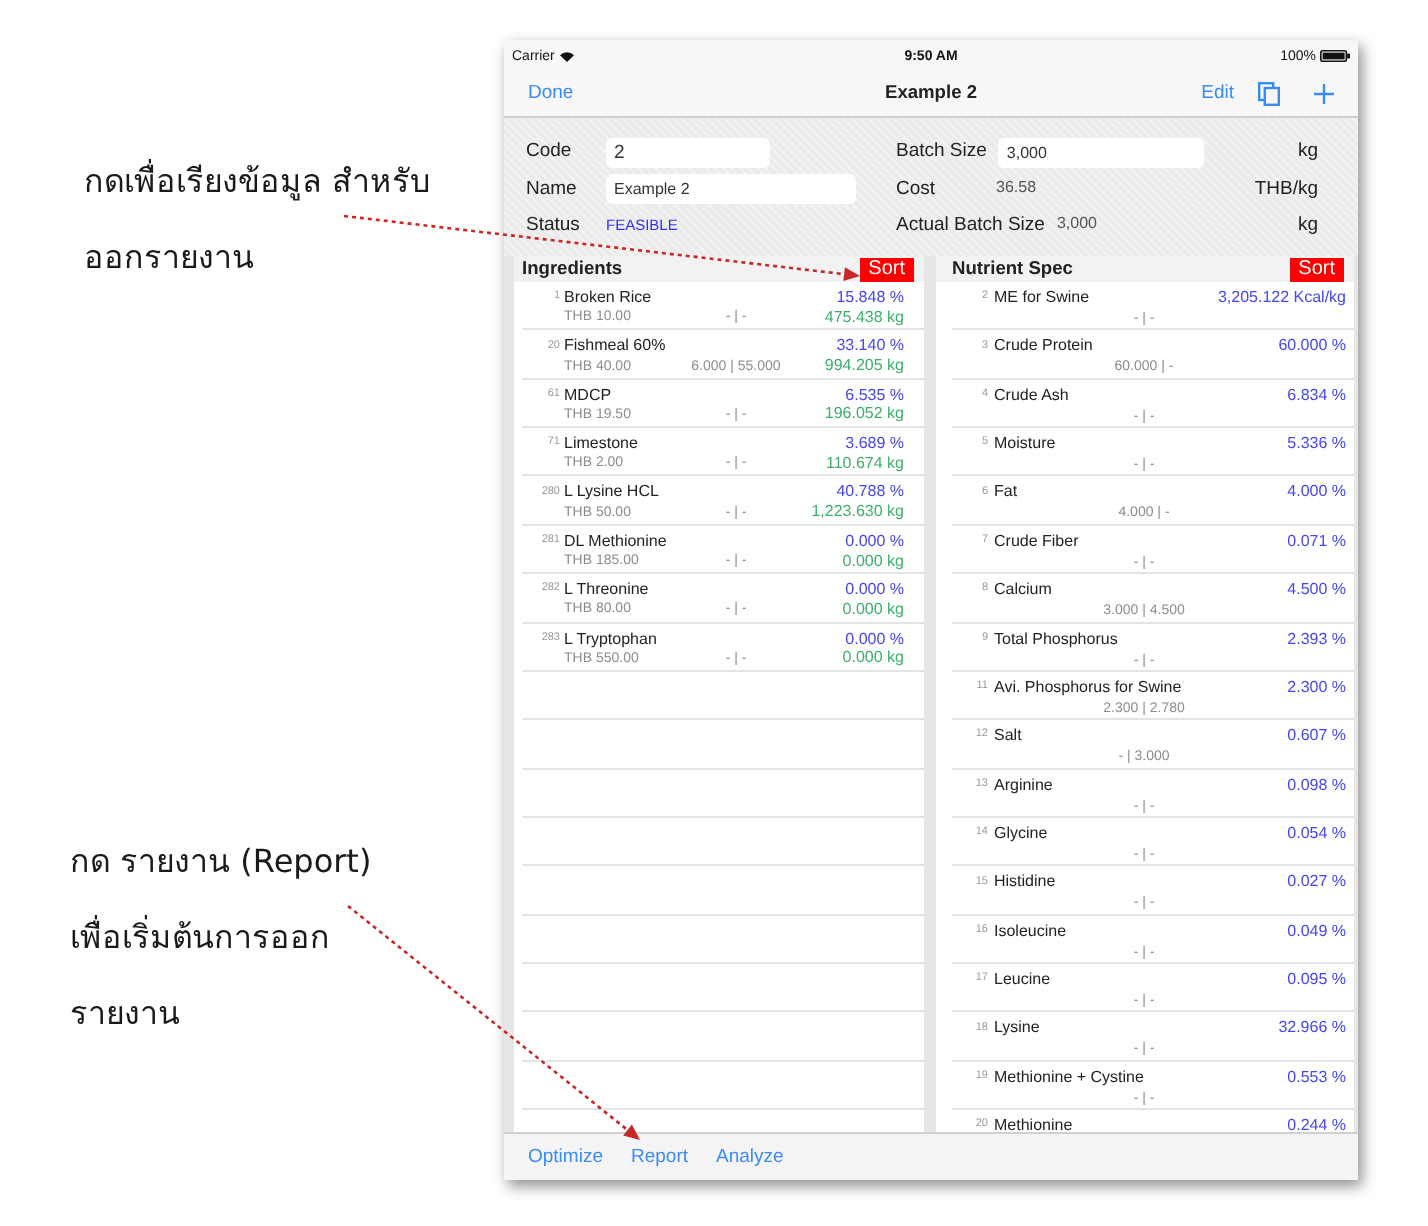  Describe the element at coordinates (1316, 687) in the screenshot. I see `nutrient-value: 2.300 %` at that location.